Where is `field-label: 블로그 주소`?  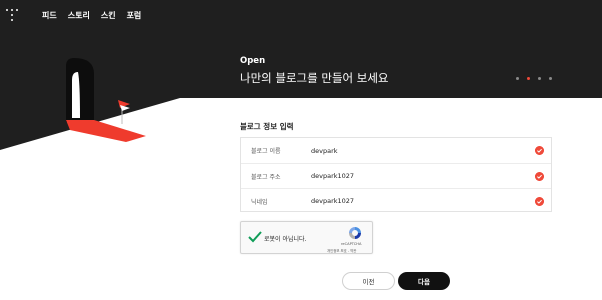 field-label: 블로그 주소 is located at coordinates (266, 177).